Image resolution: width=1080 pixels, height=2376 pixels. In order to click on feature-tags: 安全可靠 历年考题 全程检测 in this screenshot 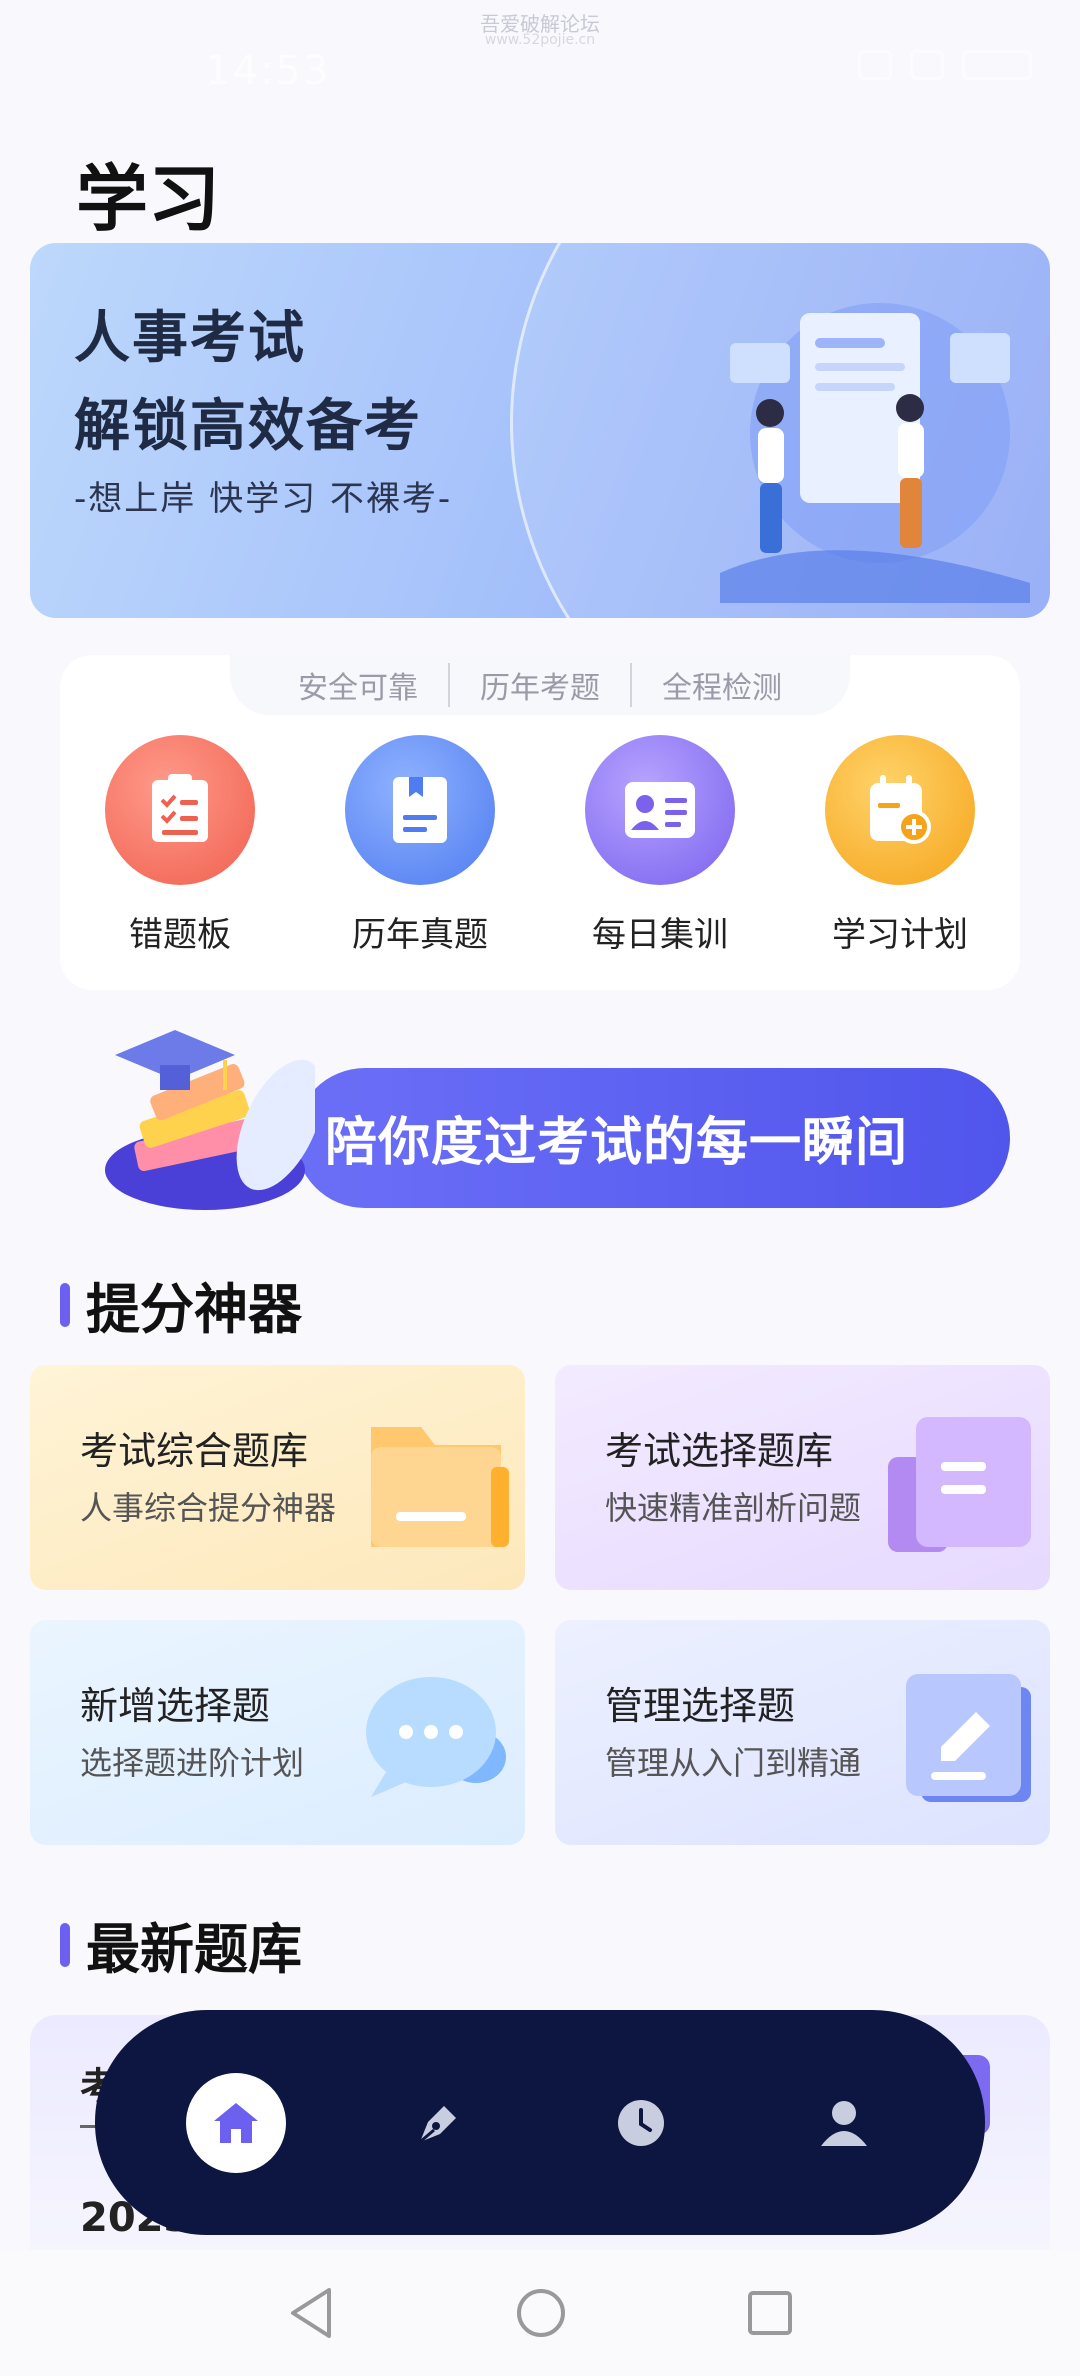, I will do `click(540, 685)`.